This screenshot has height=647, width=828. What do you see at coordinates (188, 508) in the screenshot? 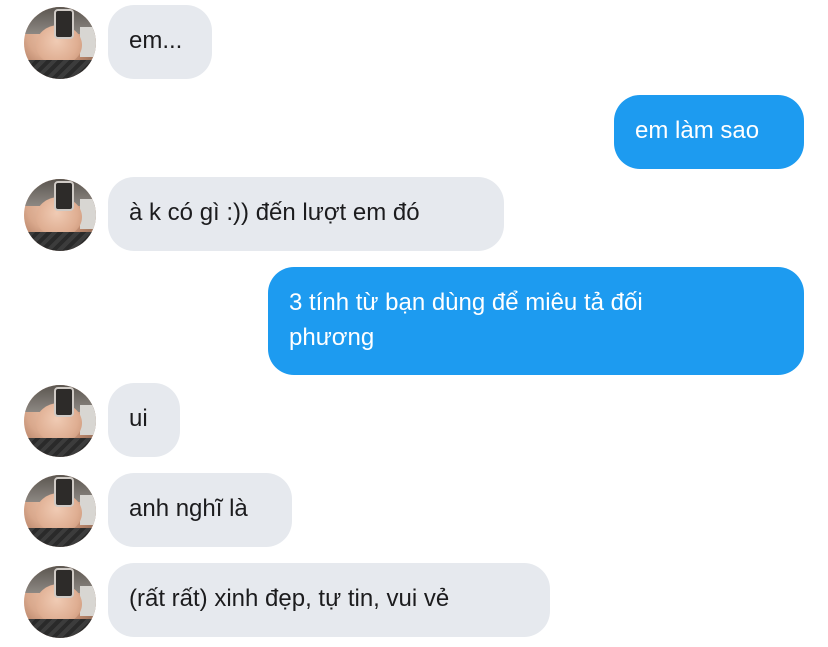
I see `message-text: anh nghĩ là` at bounding box center [188, 508].